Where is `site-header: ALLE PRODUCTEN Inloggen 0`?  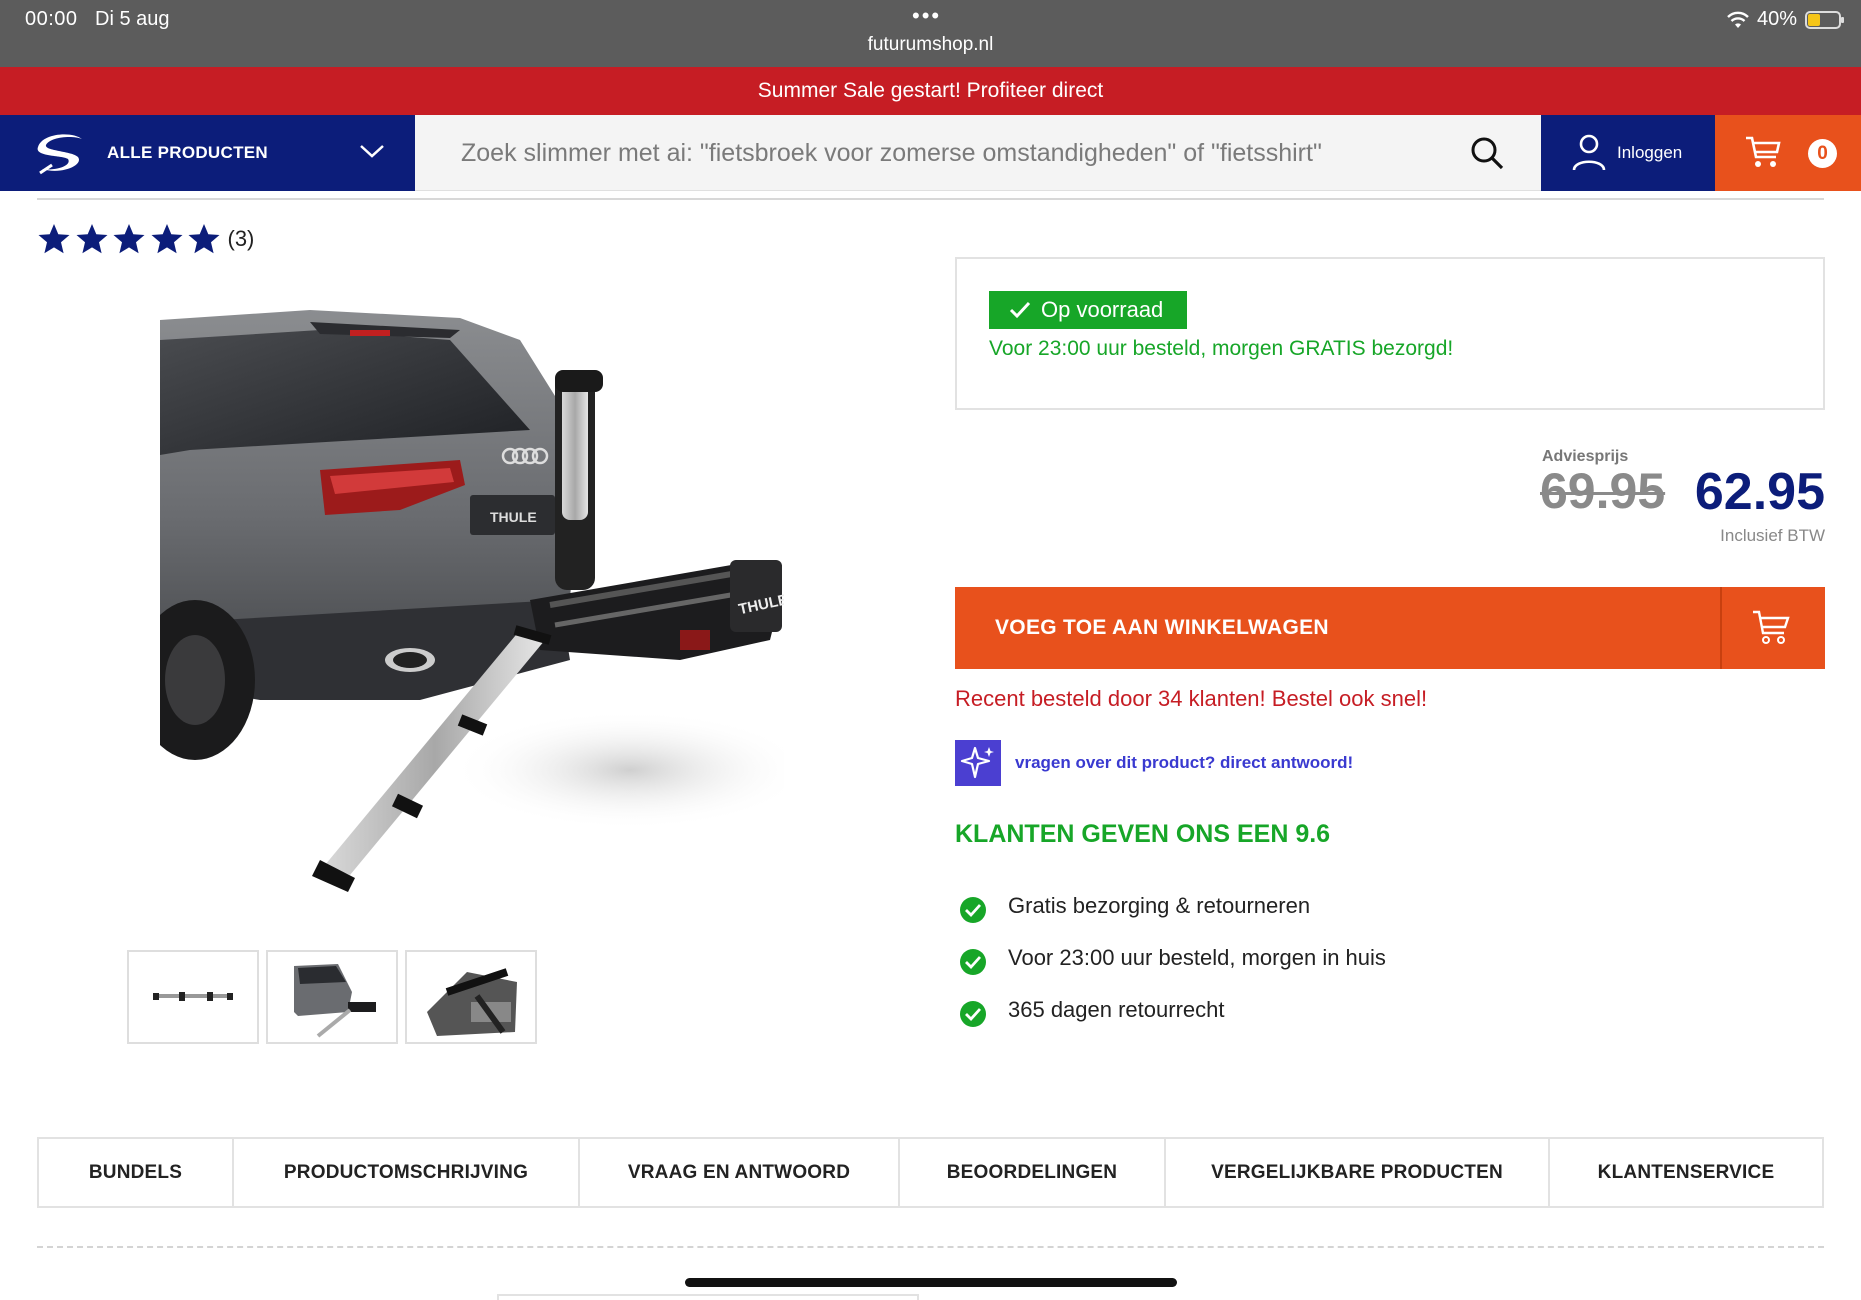 site-header: ALLE PRODUCTEN Inloggen 0 is located at coordinates (930, 153).